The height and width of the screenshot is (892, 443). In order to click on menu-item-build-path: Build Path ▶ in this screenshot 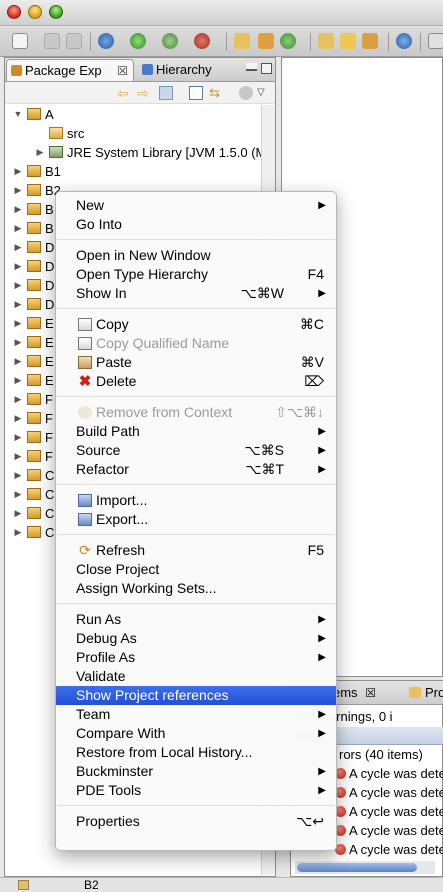, I will do `click(196, 431)`.